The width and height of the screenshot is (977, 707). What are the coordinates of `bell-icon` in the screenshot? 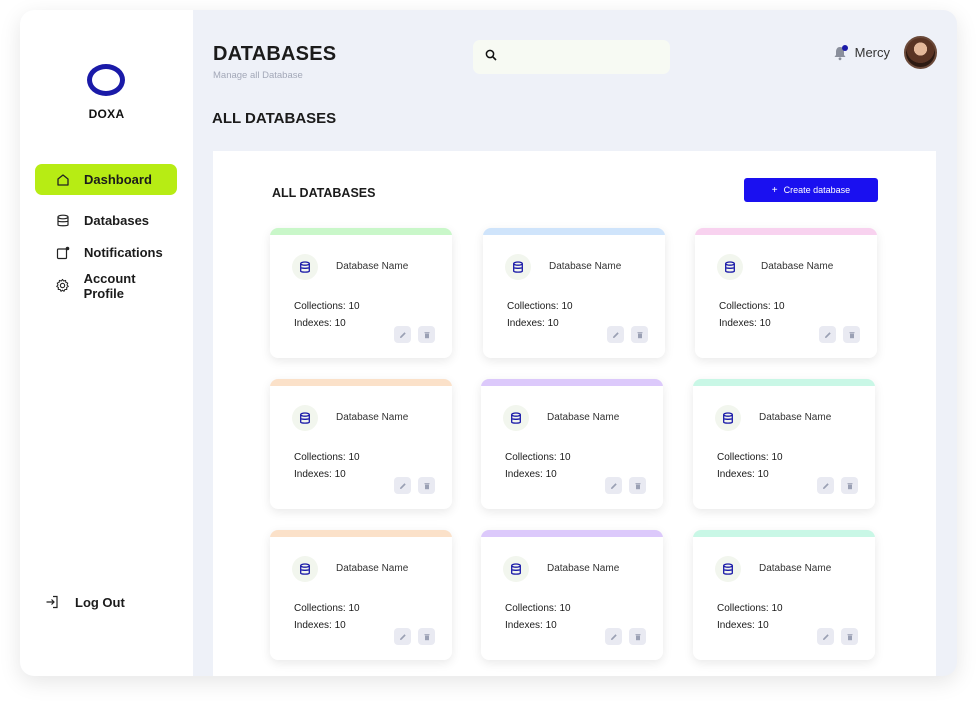 It's located at (840, 52).